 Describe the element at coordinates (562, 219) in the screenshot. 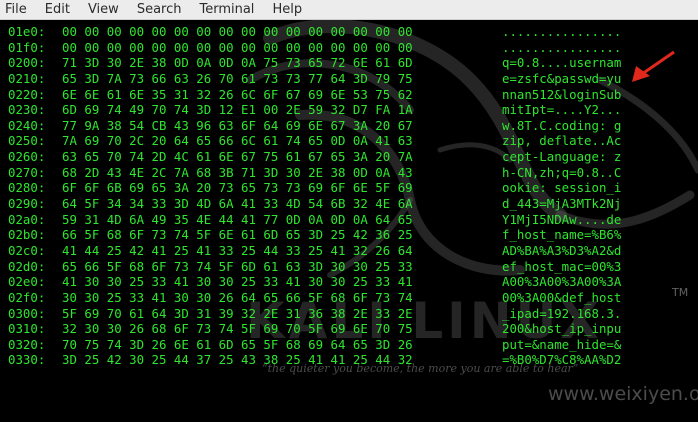

I see `dump-ascii: Y1MjI5NDAw....de` at that location.